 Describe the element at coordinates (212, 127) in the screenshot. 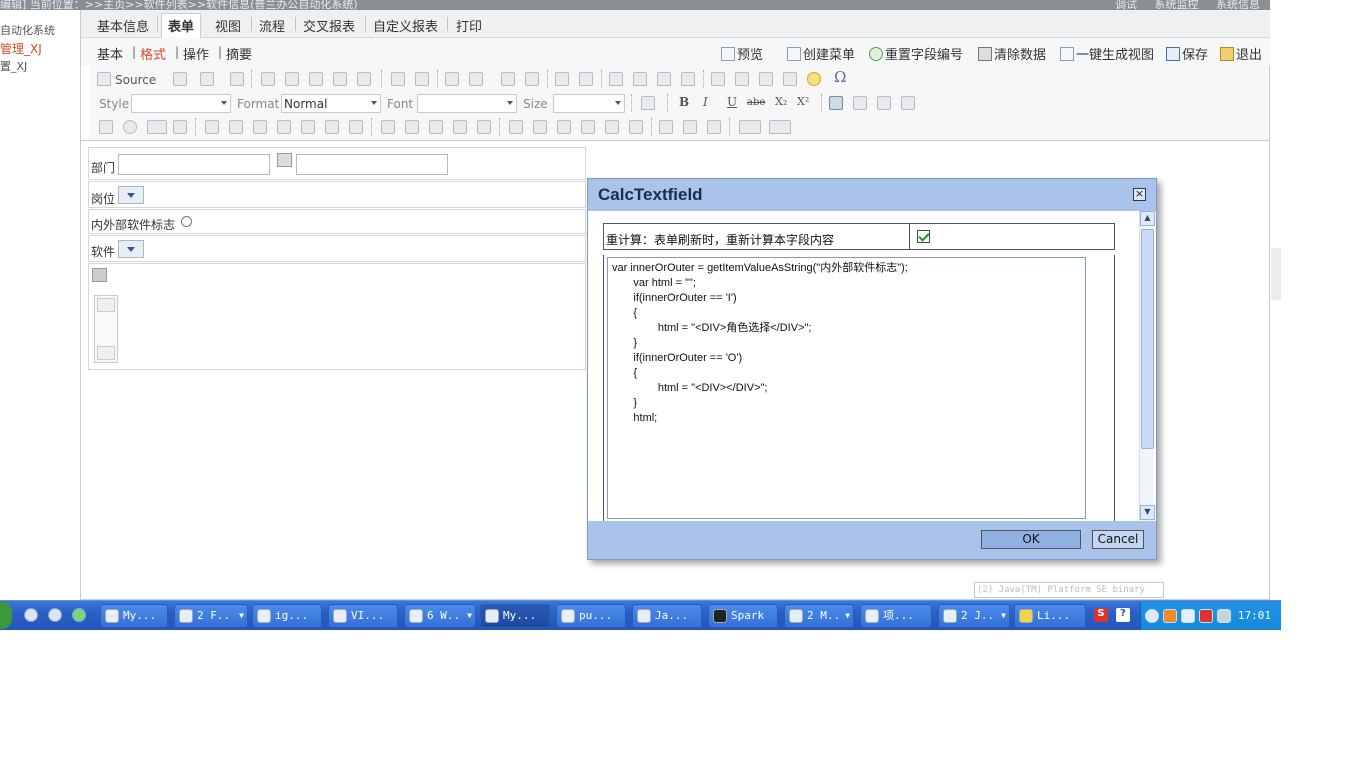

I see `form-macro-icon` at that location.